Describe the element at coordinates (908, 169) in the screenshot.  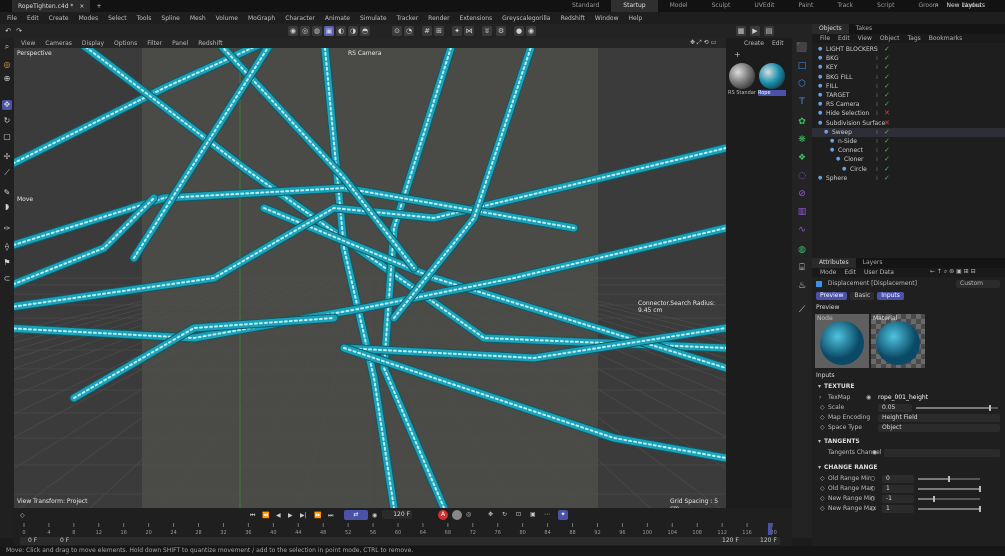
I see `object-row: ● Circle ⁞ ✓` at that location.